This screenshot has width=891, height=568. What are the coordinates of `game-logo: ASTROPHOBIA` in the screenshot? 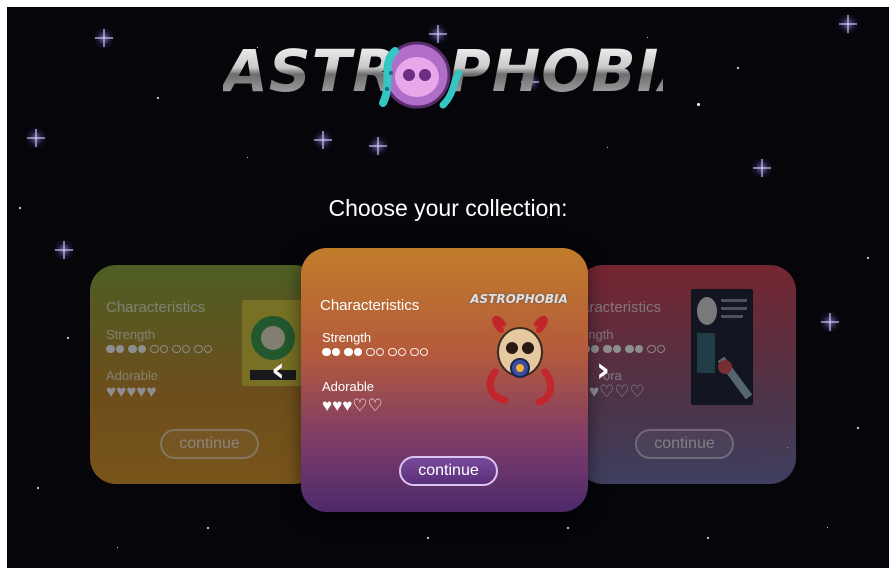 It's located at (463, 74).